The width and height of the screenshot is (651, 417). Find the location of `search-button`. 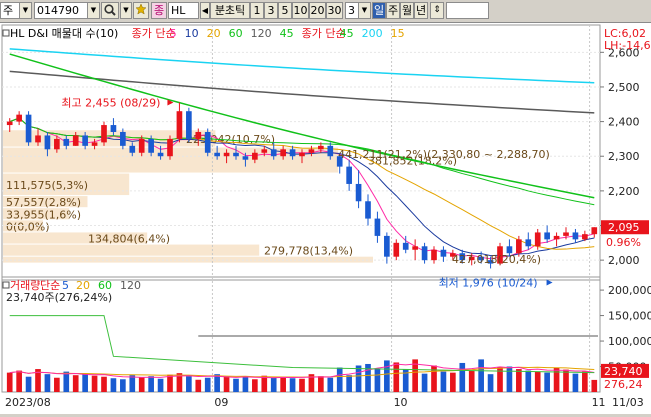

search-button is located at coordinates (110, 10).